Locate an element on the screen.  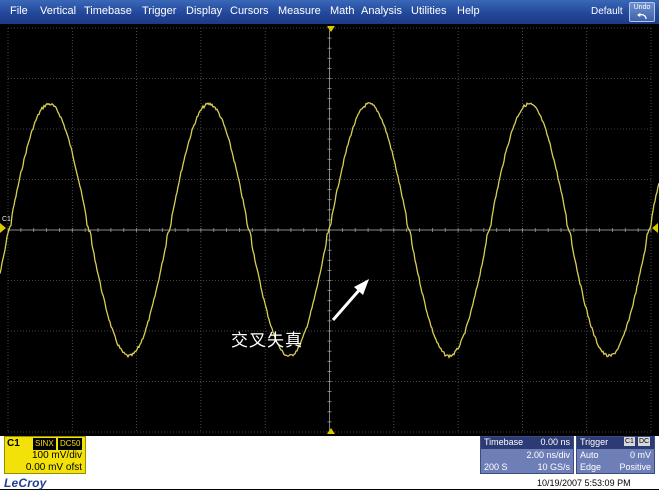
channel-offset: 0.00 mV ofst is located at coordinates (53, 467).